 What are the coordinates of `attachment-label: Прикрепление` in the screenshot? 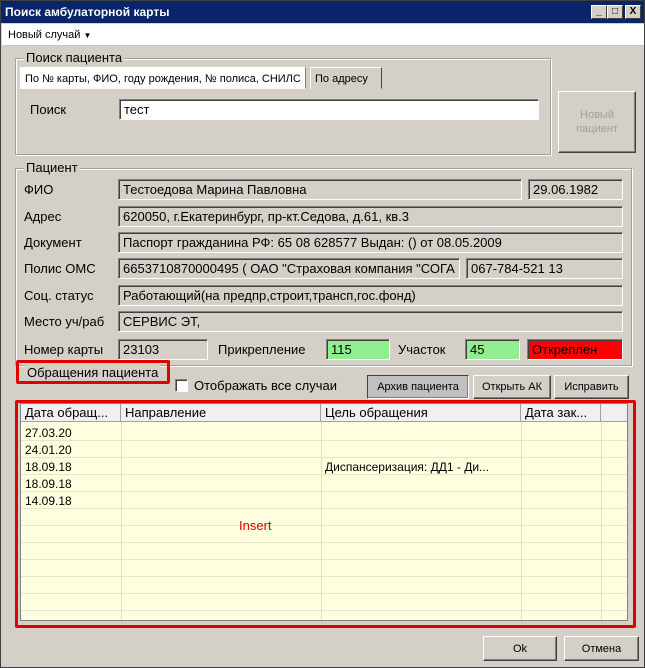 It's located at (262, 349).